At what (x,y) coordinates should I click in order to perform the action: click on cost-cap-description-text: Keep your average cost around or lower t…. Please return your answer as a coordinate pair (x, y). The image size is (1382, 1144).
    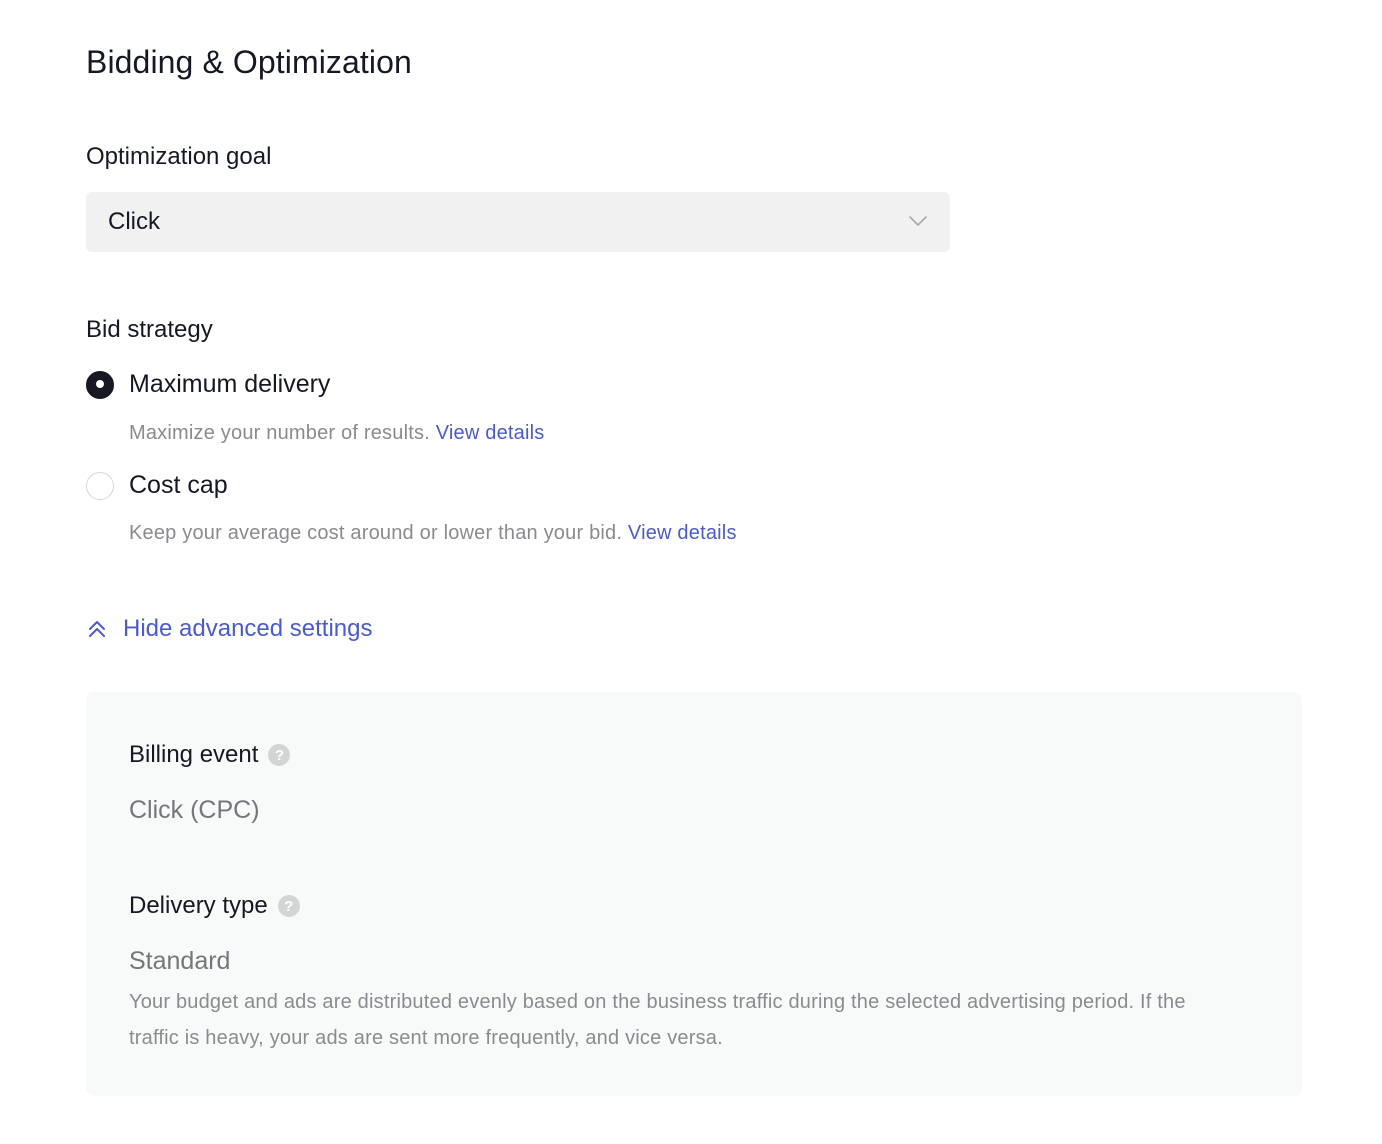
    Looking at the image, I should click on (376, 533).